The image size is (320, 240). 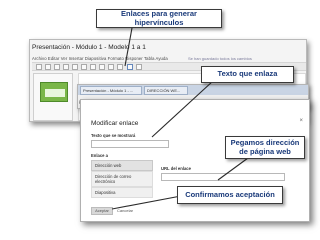 I want to click on option-slide: Diapositiva, so click(x=122, y=192).